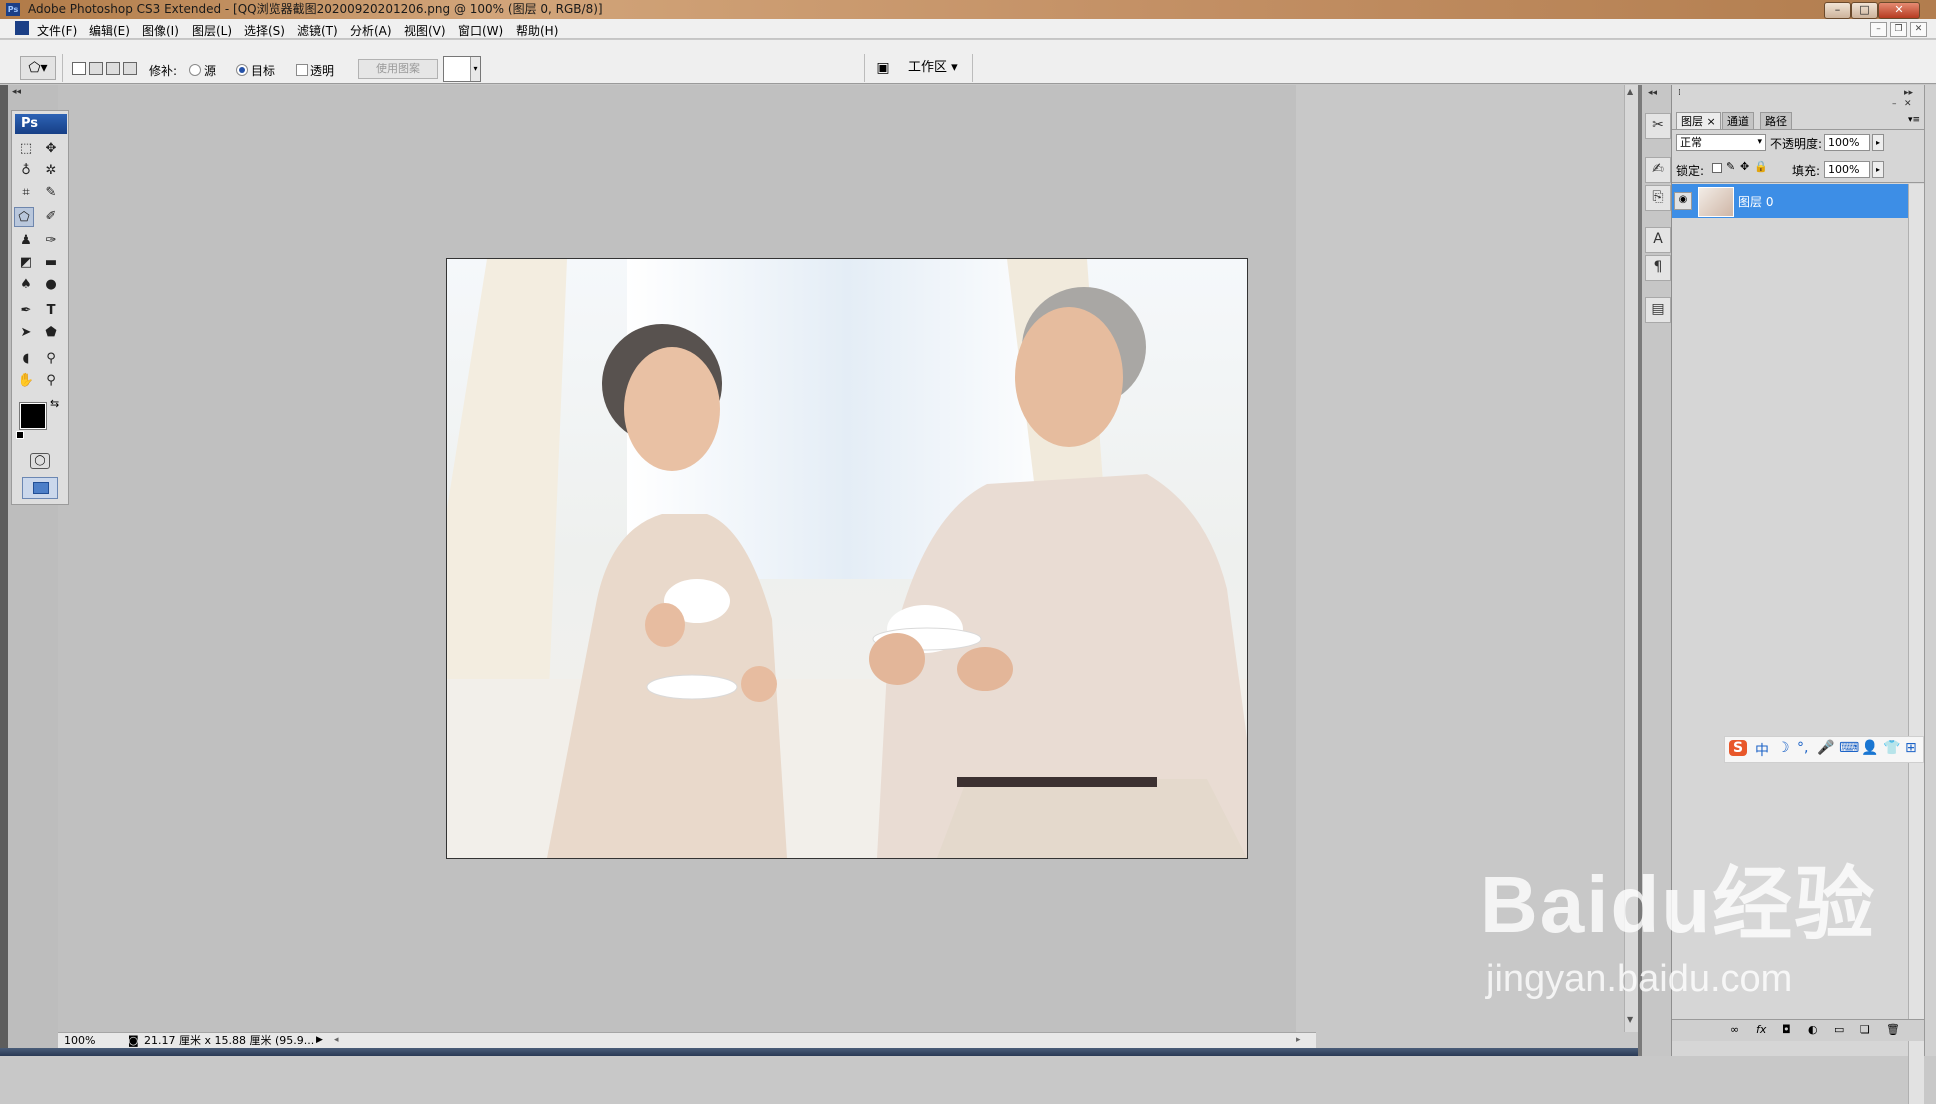 The height and width of the screenshot is (1104, 1936). Describe the element at coordinates (933, 68) in the screenshot. I see `workspace-menu: 工作区 ▾` at that location.